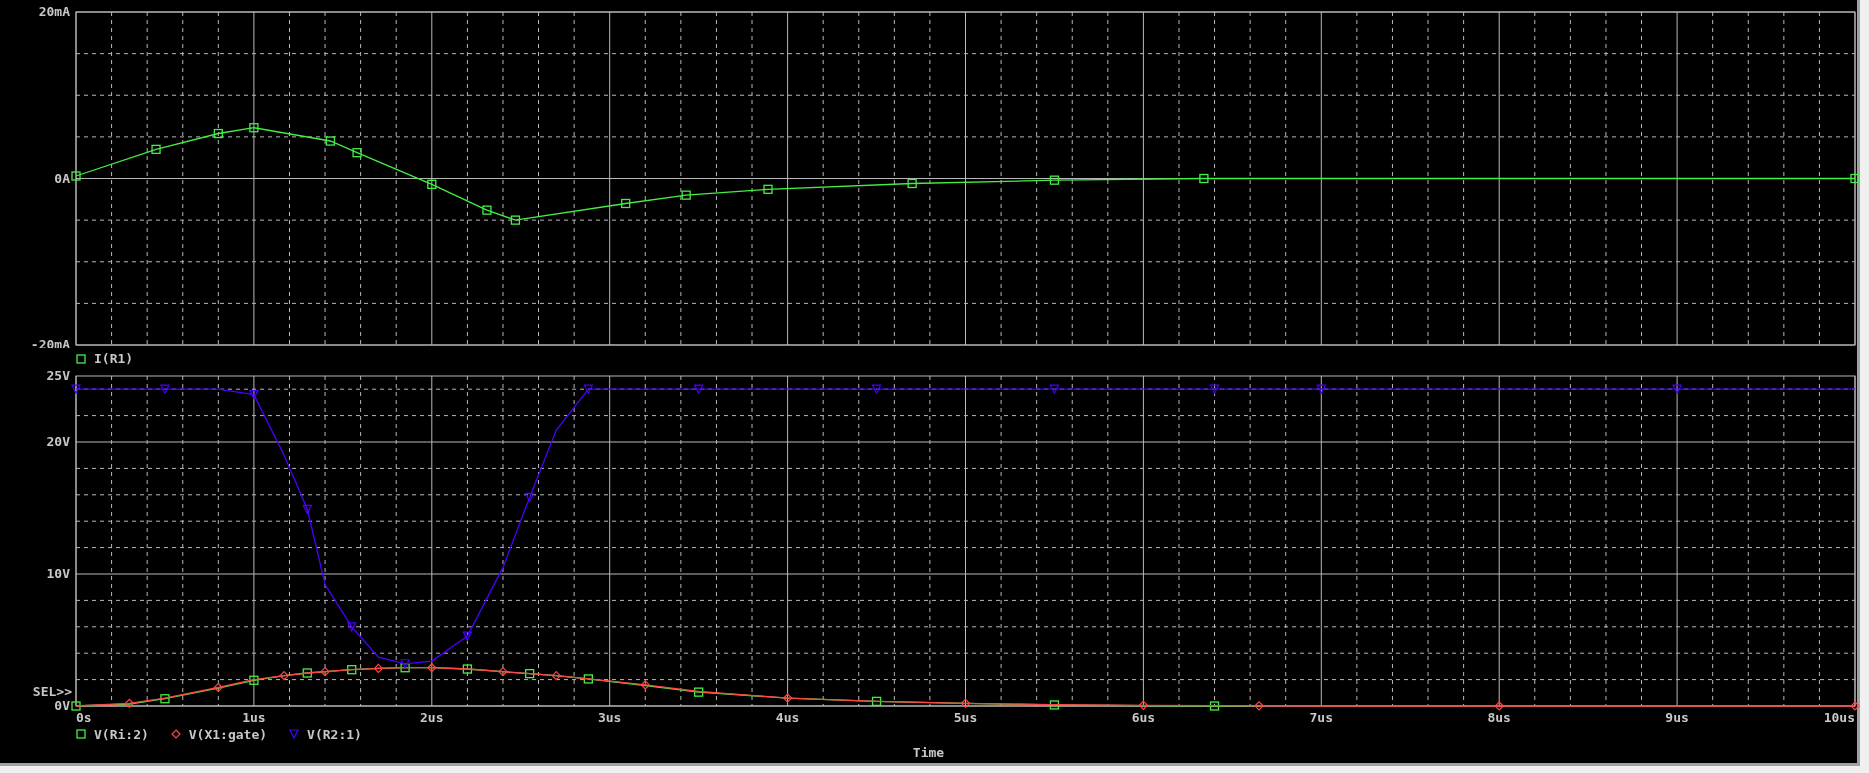 Image resolution: width=1869 pixels, height=773 pixels. Describe the element at coordinates (334, 734) in the screenshot. I see `legend-label: V(R2:1)` at that location.